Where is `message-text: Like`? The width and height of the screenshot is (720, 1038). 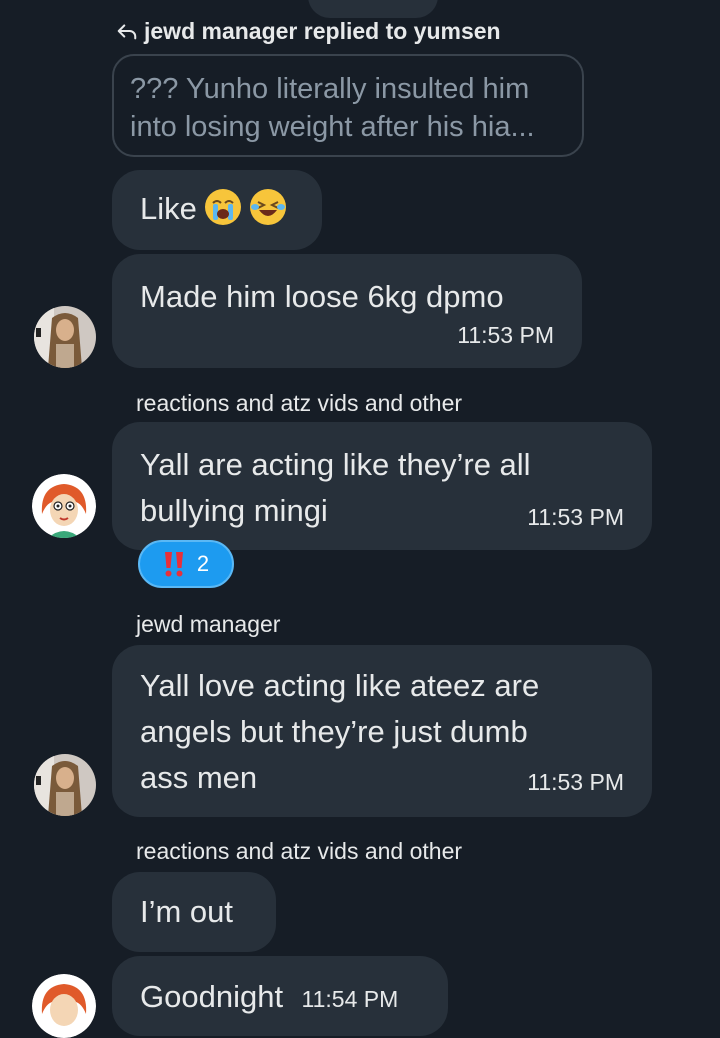
message-text: Like is located at coordinates (168, 208).